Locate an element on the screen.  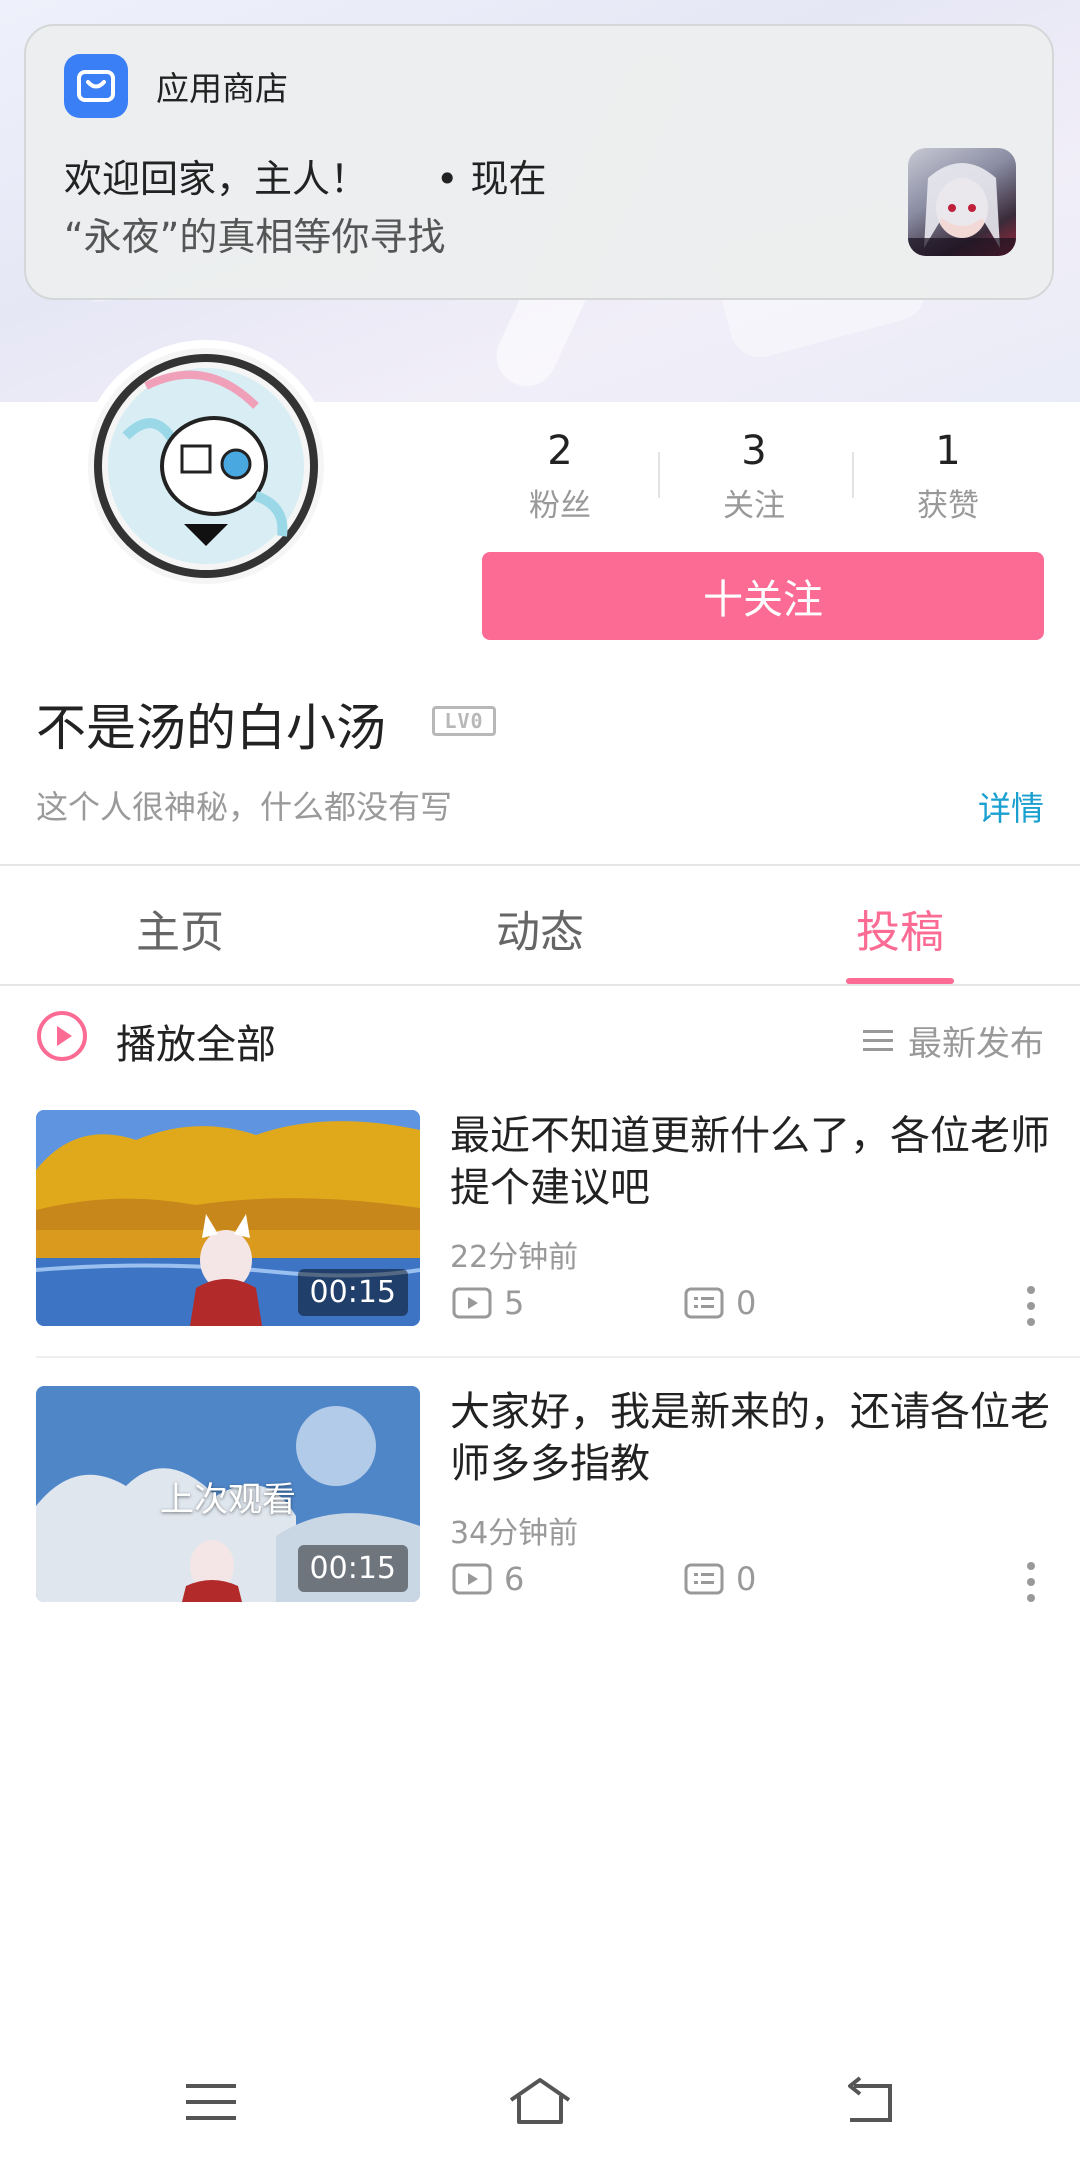
video-title: 最近不知道更新什么了，各位老师提个建议吧 is located at coordinates (750, 1162).